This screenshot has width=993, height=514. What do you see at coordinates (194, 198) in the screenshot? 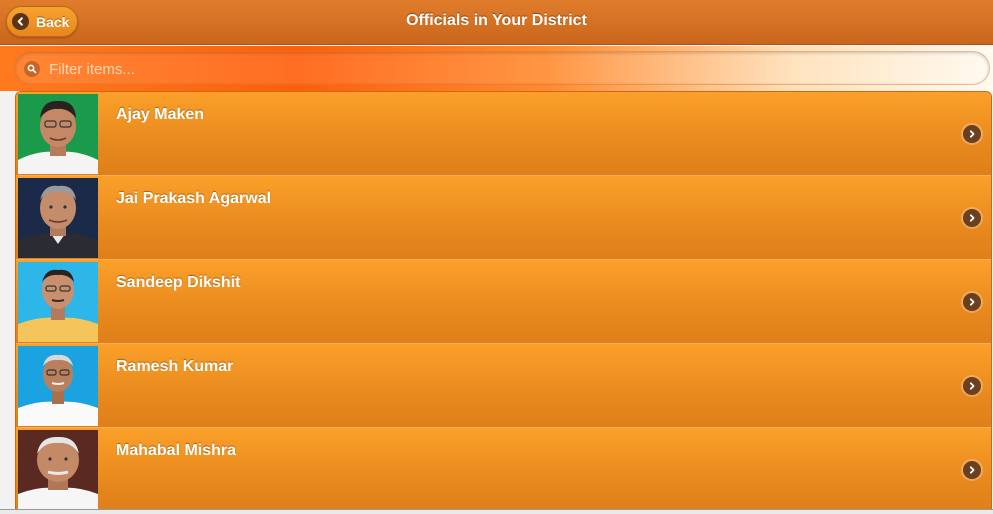
I see `official-name: Jai Prakash Agarwal` at bounding box center [194, 198].